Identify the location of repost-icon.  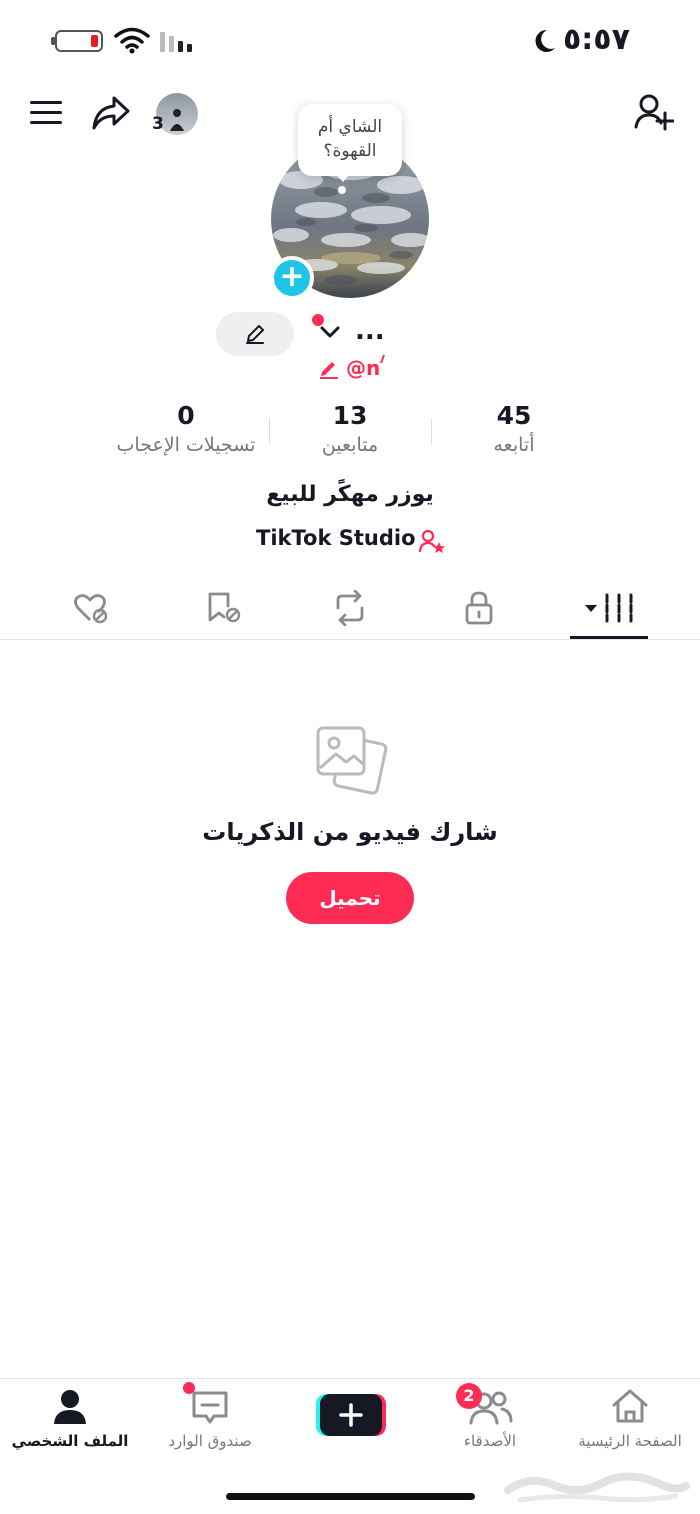
(350, 608).